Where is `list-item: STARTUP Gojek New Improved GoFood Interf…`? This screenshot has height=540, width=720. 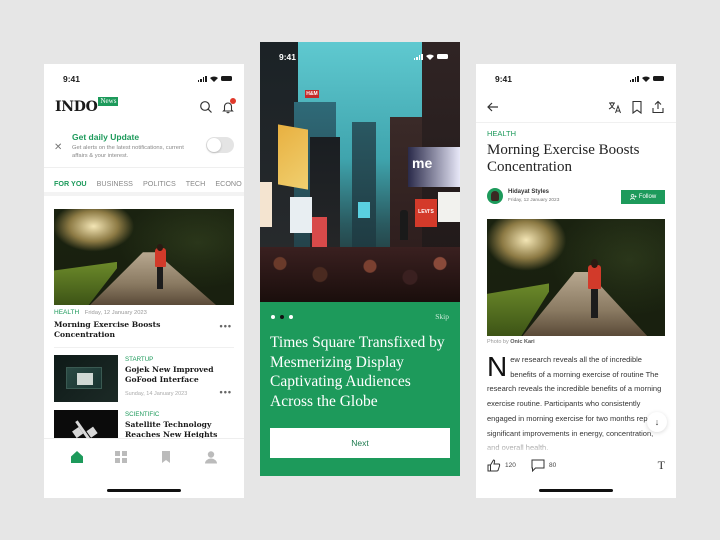
list-item: STARTUP Gojek New Improved GoFood Interf… is located at coordinates (144, 379).